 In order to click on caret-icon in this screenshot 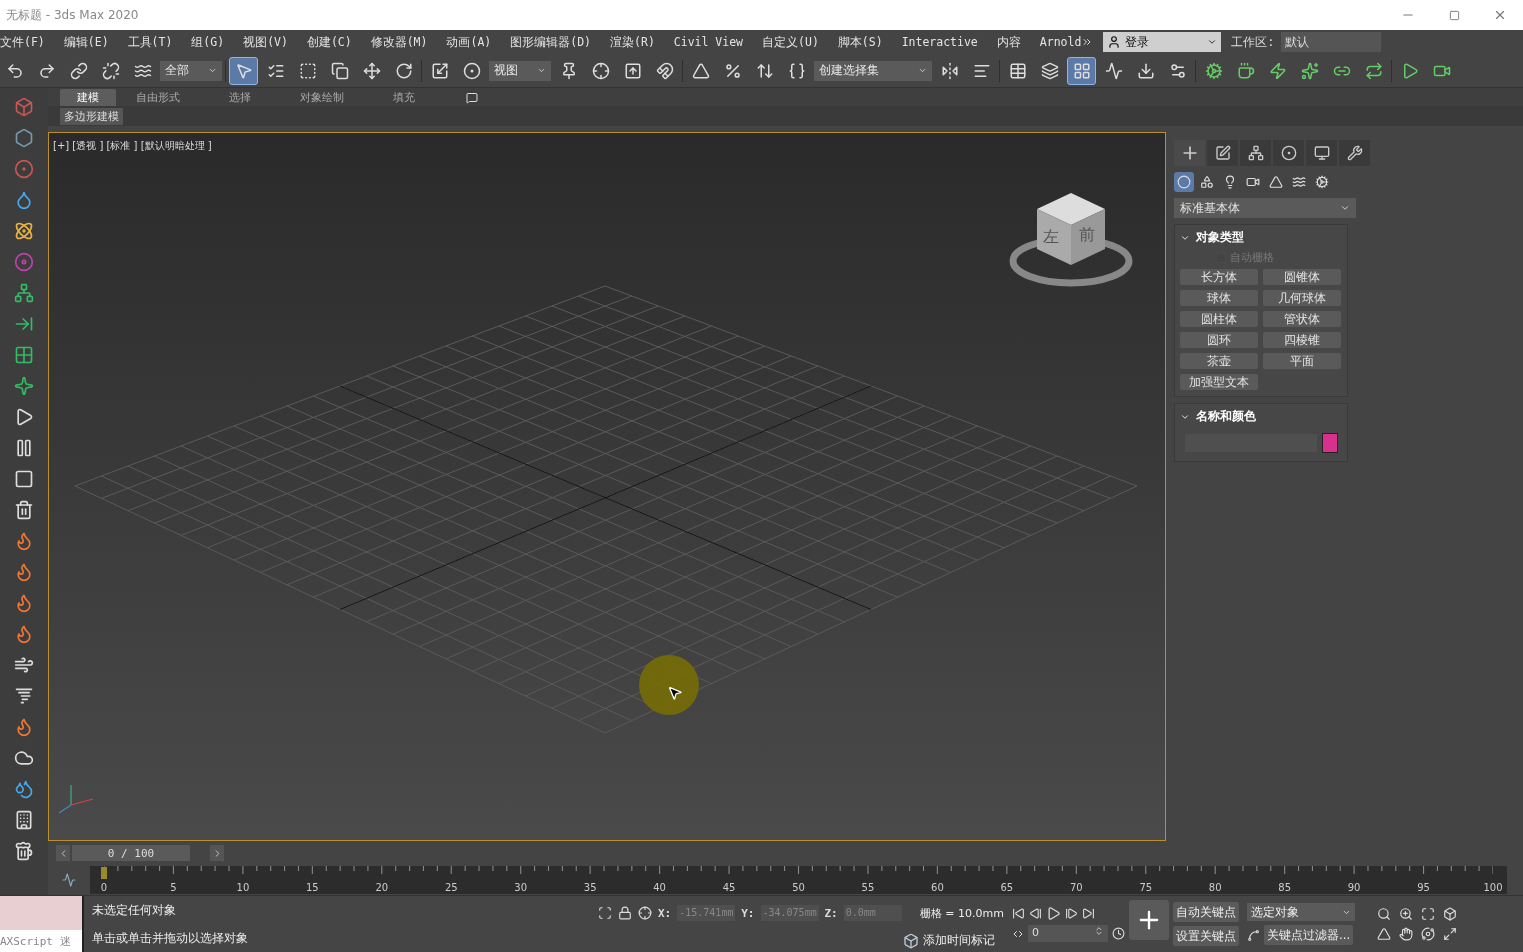, I will do `click(1345, 208)`.